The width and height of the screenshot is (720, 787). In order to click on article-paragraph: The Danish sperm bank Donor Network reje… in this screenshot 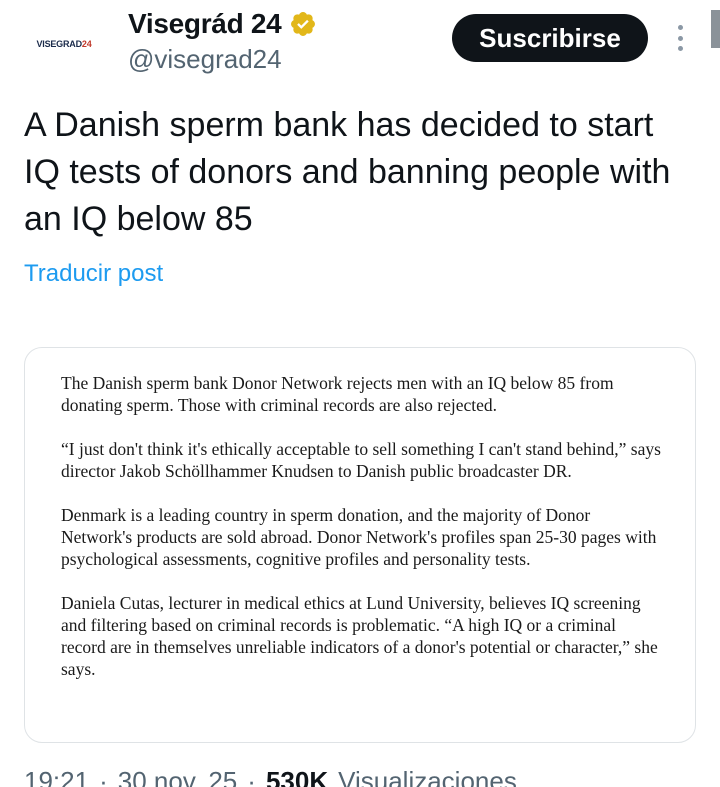, I will do `click(337, 394)`.